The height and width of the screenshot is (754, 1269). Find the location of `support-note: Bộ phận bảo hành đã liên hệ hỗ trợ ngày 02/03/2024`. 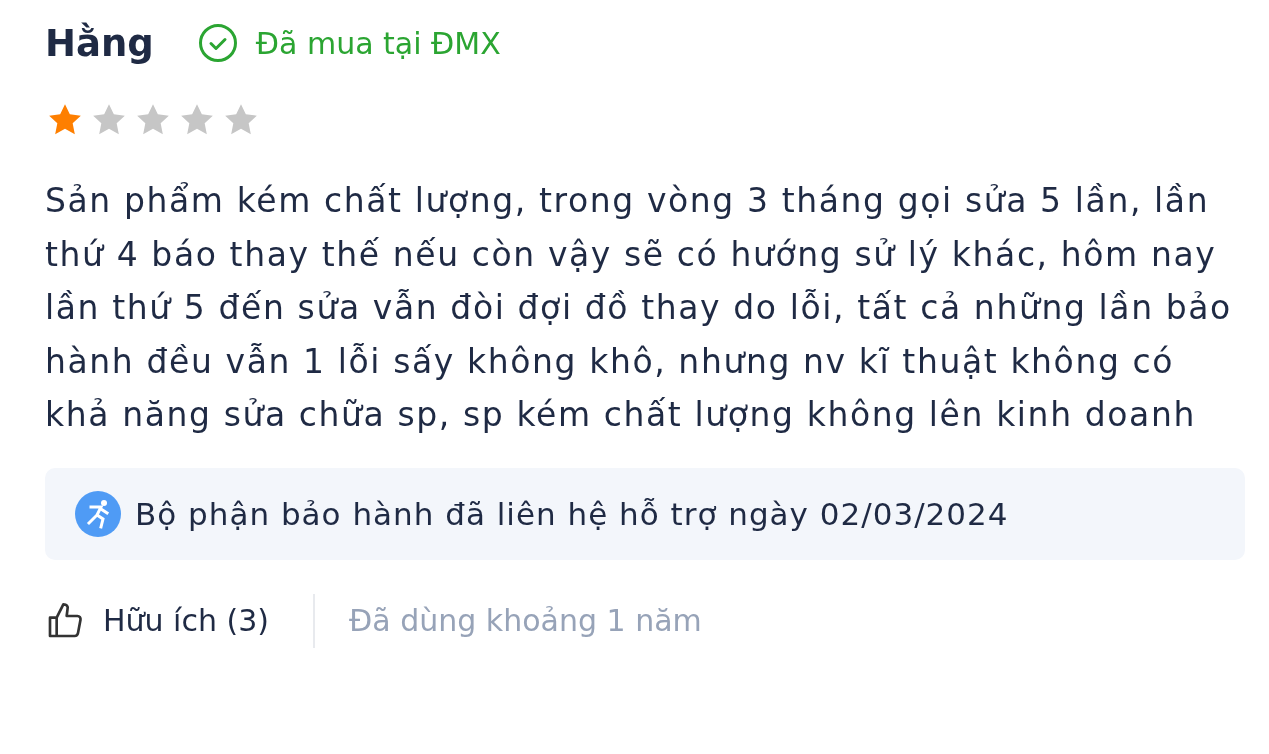

support-note: Bộ phận bảo hành đã liên hệ hỗ trợ ngày 02/03/2024 is located at coordinates (572, 513).